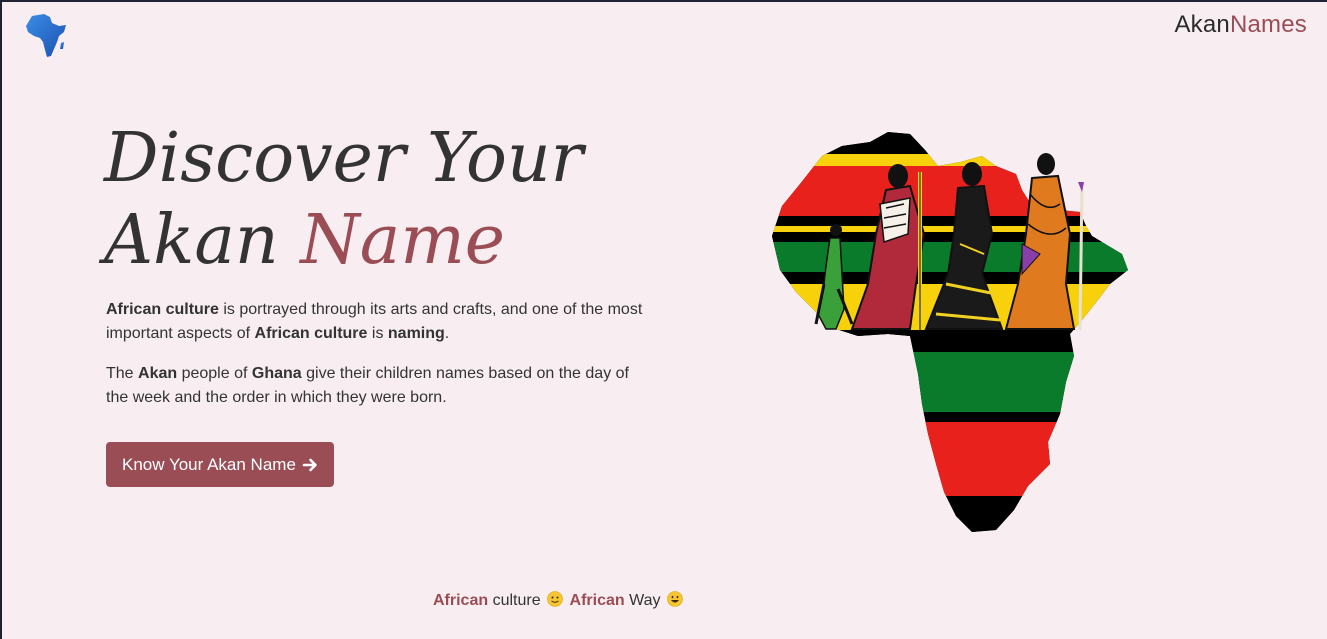  Describe the element at coordinates (377, 333) in the screenshot. I see `intro-text-2: is` at that location.